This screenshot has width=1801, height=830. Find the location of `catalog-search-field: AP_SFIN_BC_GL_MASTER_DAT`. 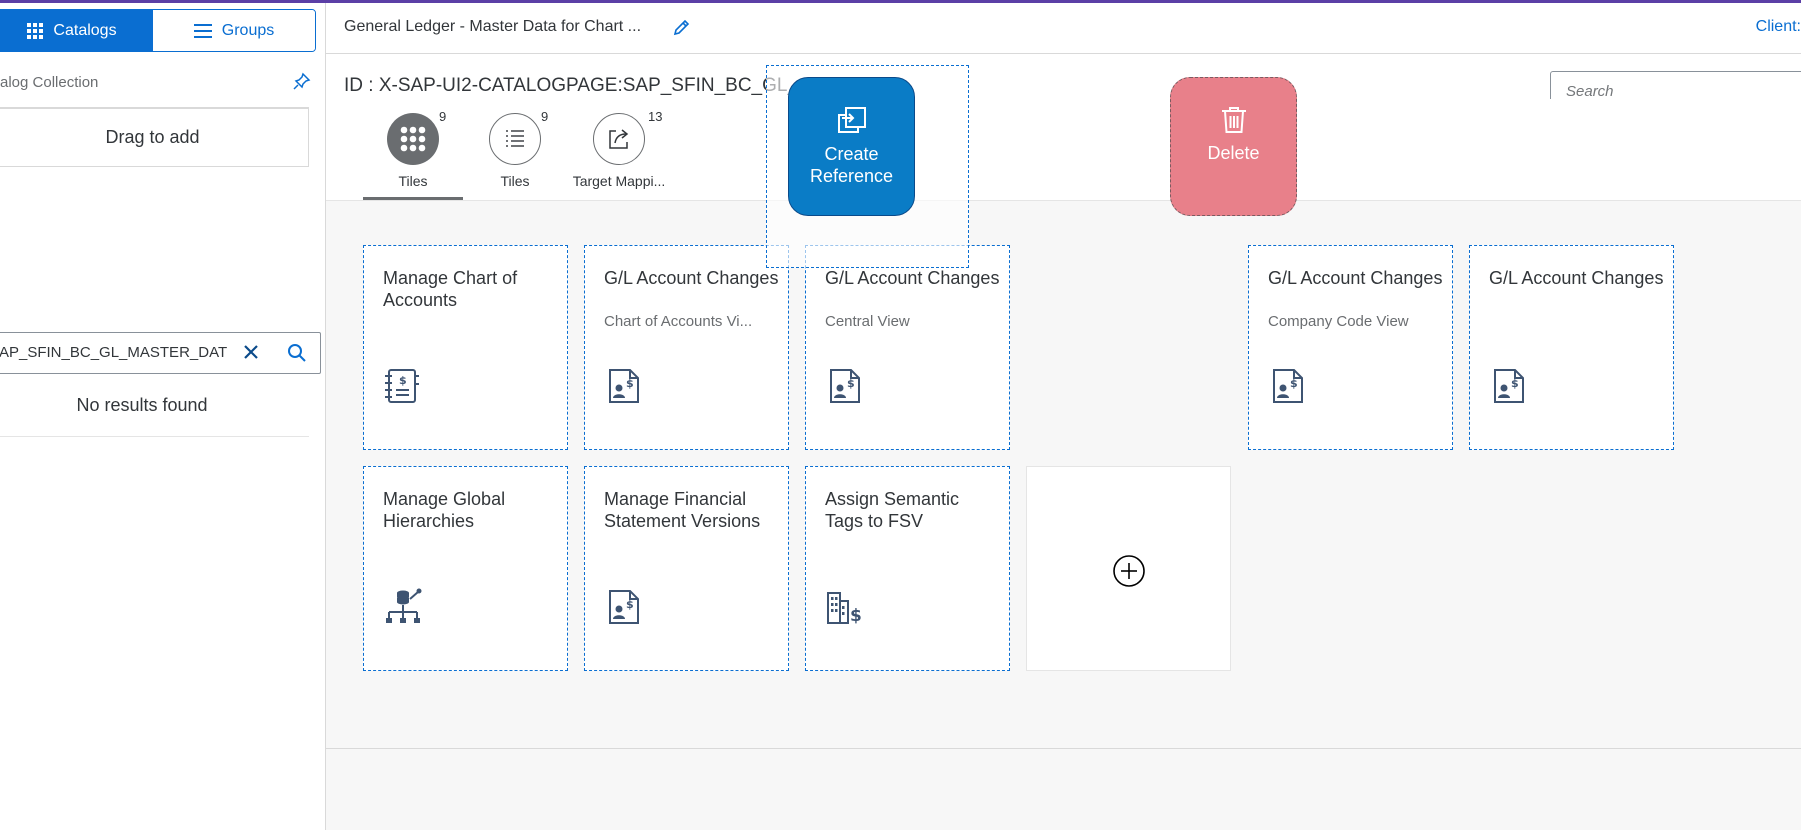

catalog-search-field: AP_SFIN_BC_GL_MASTER_DAT is located at coordinates (160, 353).